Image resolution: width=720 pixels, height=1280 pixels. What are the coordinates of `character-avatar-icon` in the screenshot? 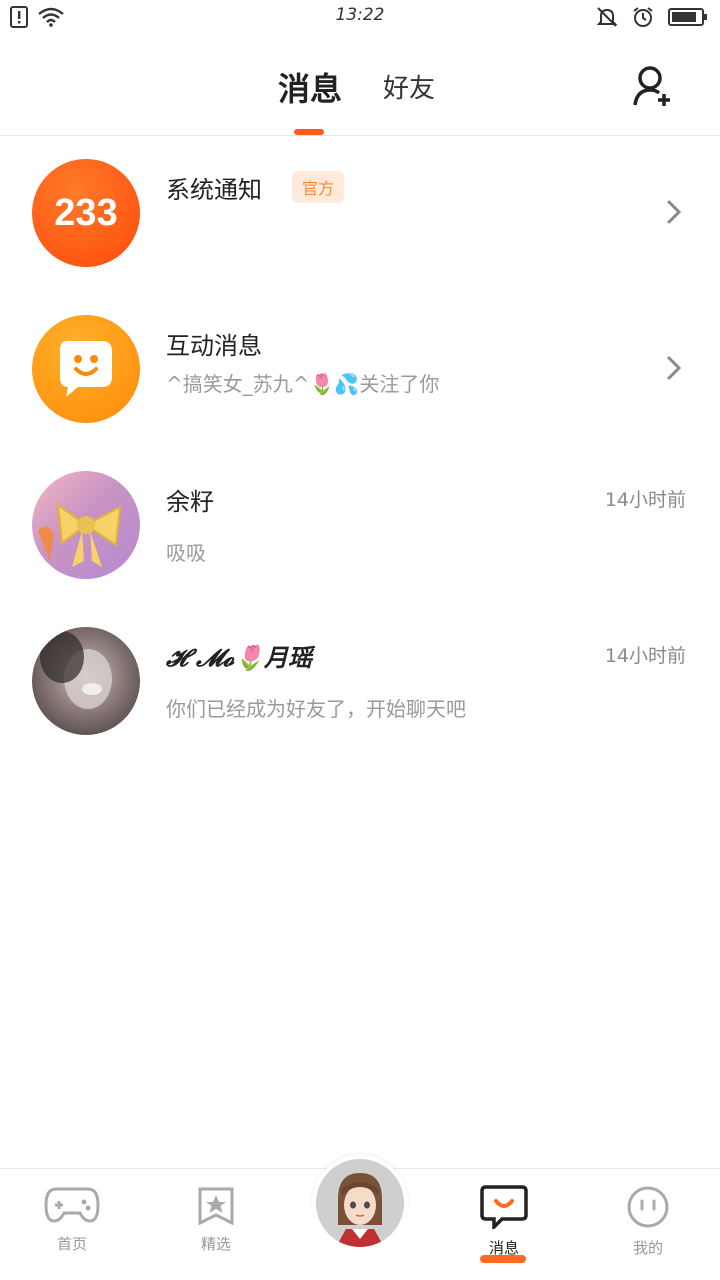 It's located at (360, 1203).